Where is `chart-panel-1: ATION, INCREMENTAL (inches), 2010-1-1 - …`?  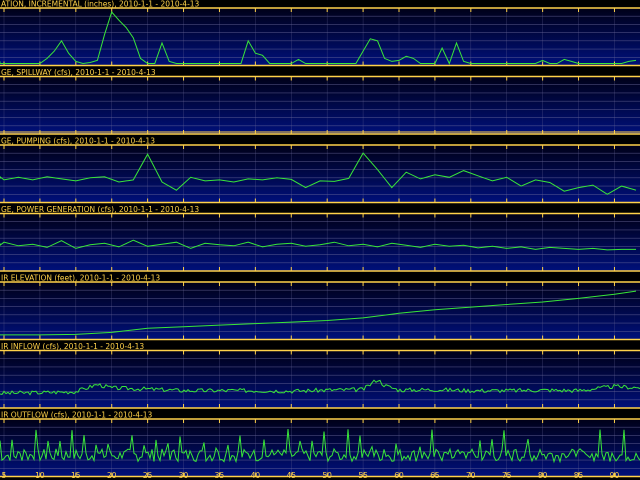
chart-panel-1: ATION, INCREMENTAL (inches), 2010-1-1 - … is located at coordinates (320, 33).